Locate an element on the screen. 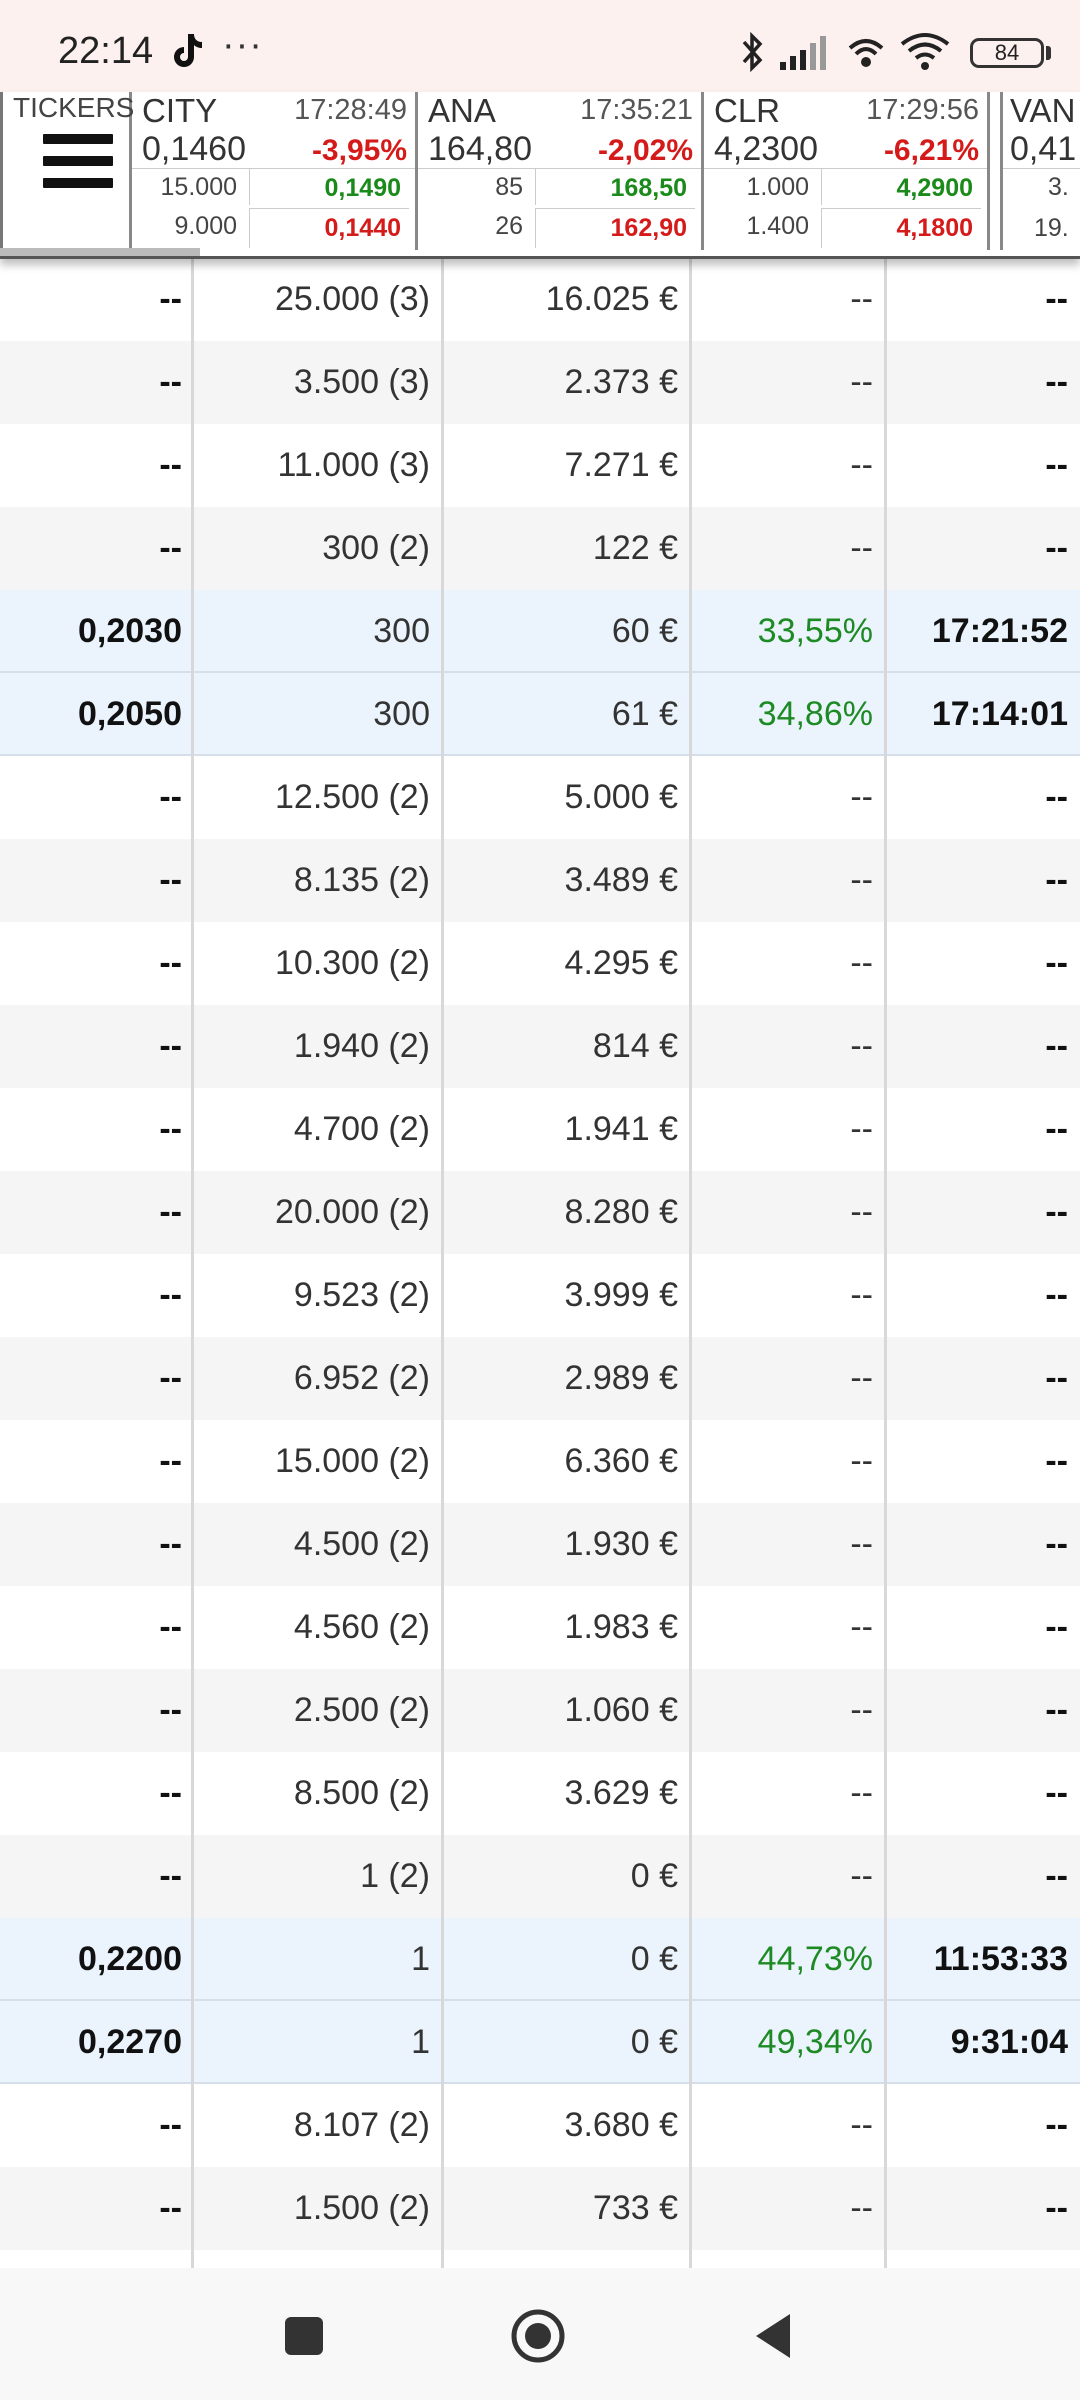 The height and width of the screenshot is (2400, 1080). table-row: -- 9.523 (2) 3.999 € -- -- is located at coordinates (540, 1295).